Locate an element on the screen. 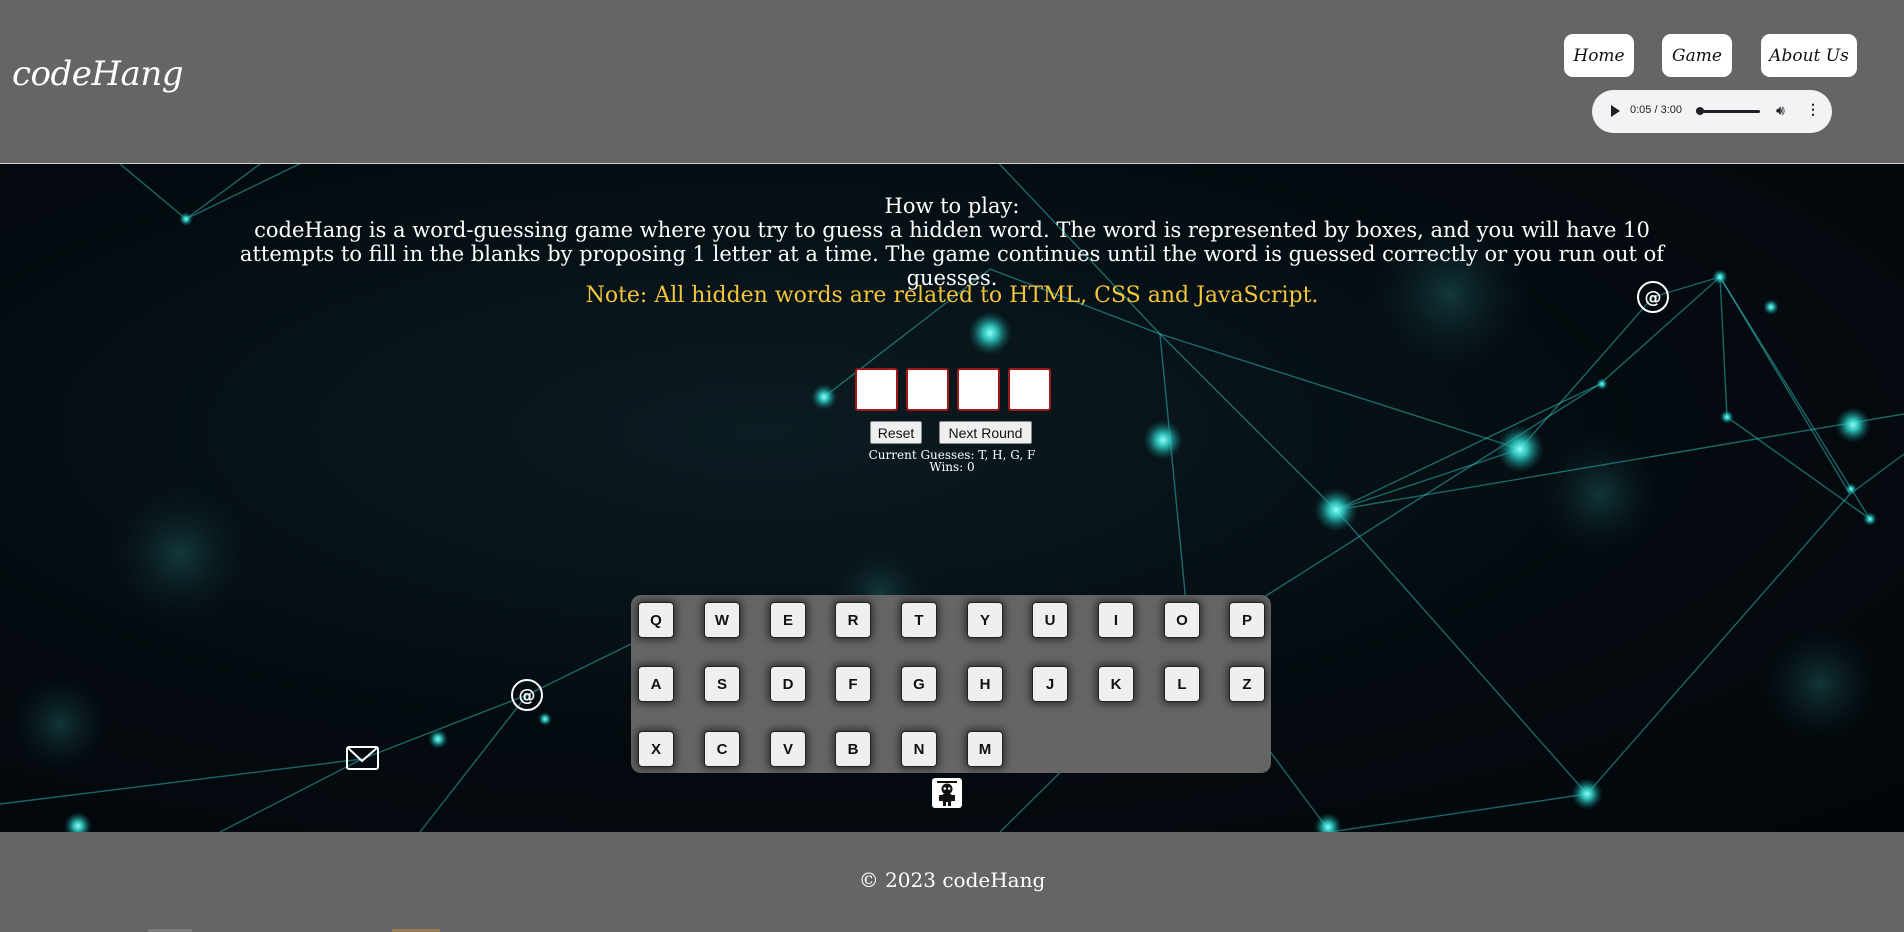 This screenshot has width=1904, height=932. key-u: U is located at coordinates (1050, 620).